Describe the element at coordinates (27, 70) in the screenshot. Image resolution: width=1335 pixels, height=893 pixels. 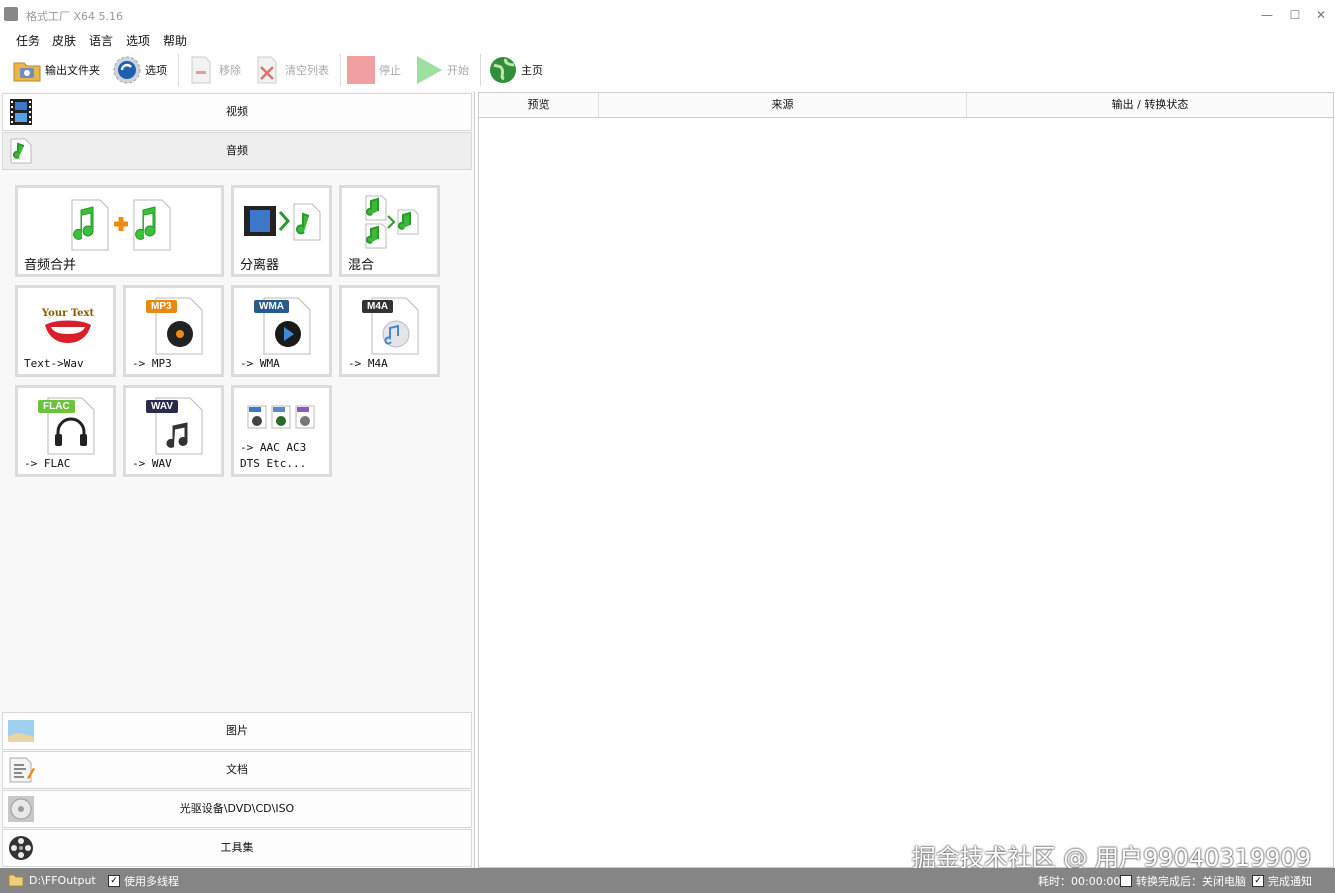
I see `folder-icon` at that location.